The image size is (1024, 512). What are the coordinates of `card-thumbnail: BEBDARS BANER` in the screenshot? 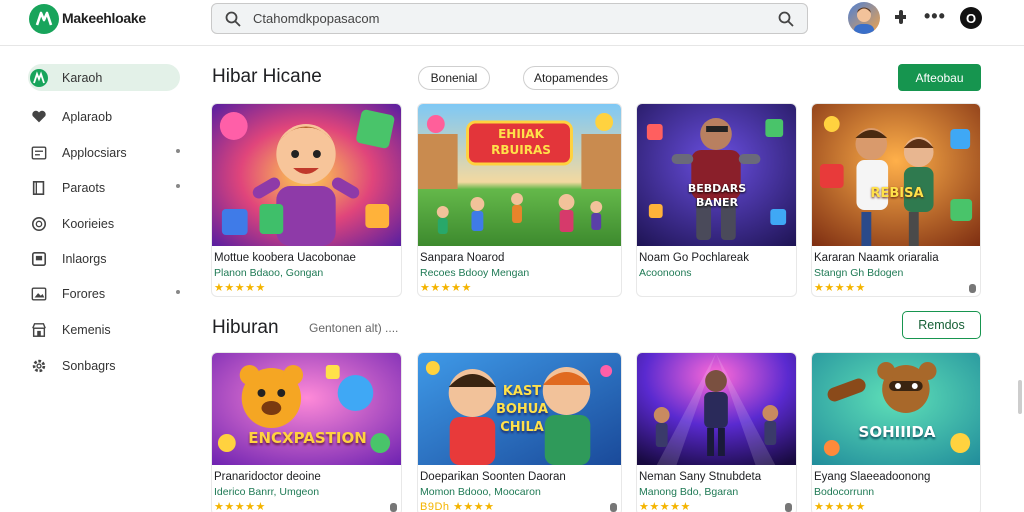 It's located at (716, 175).